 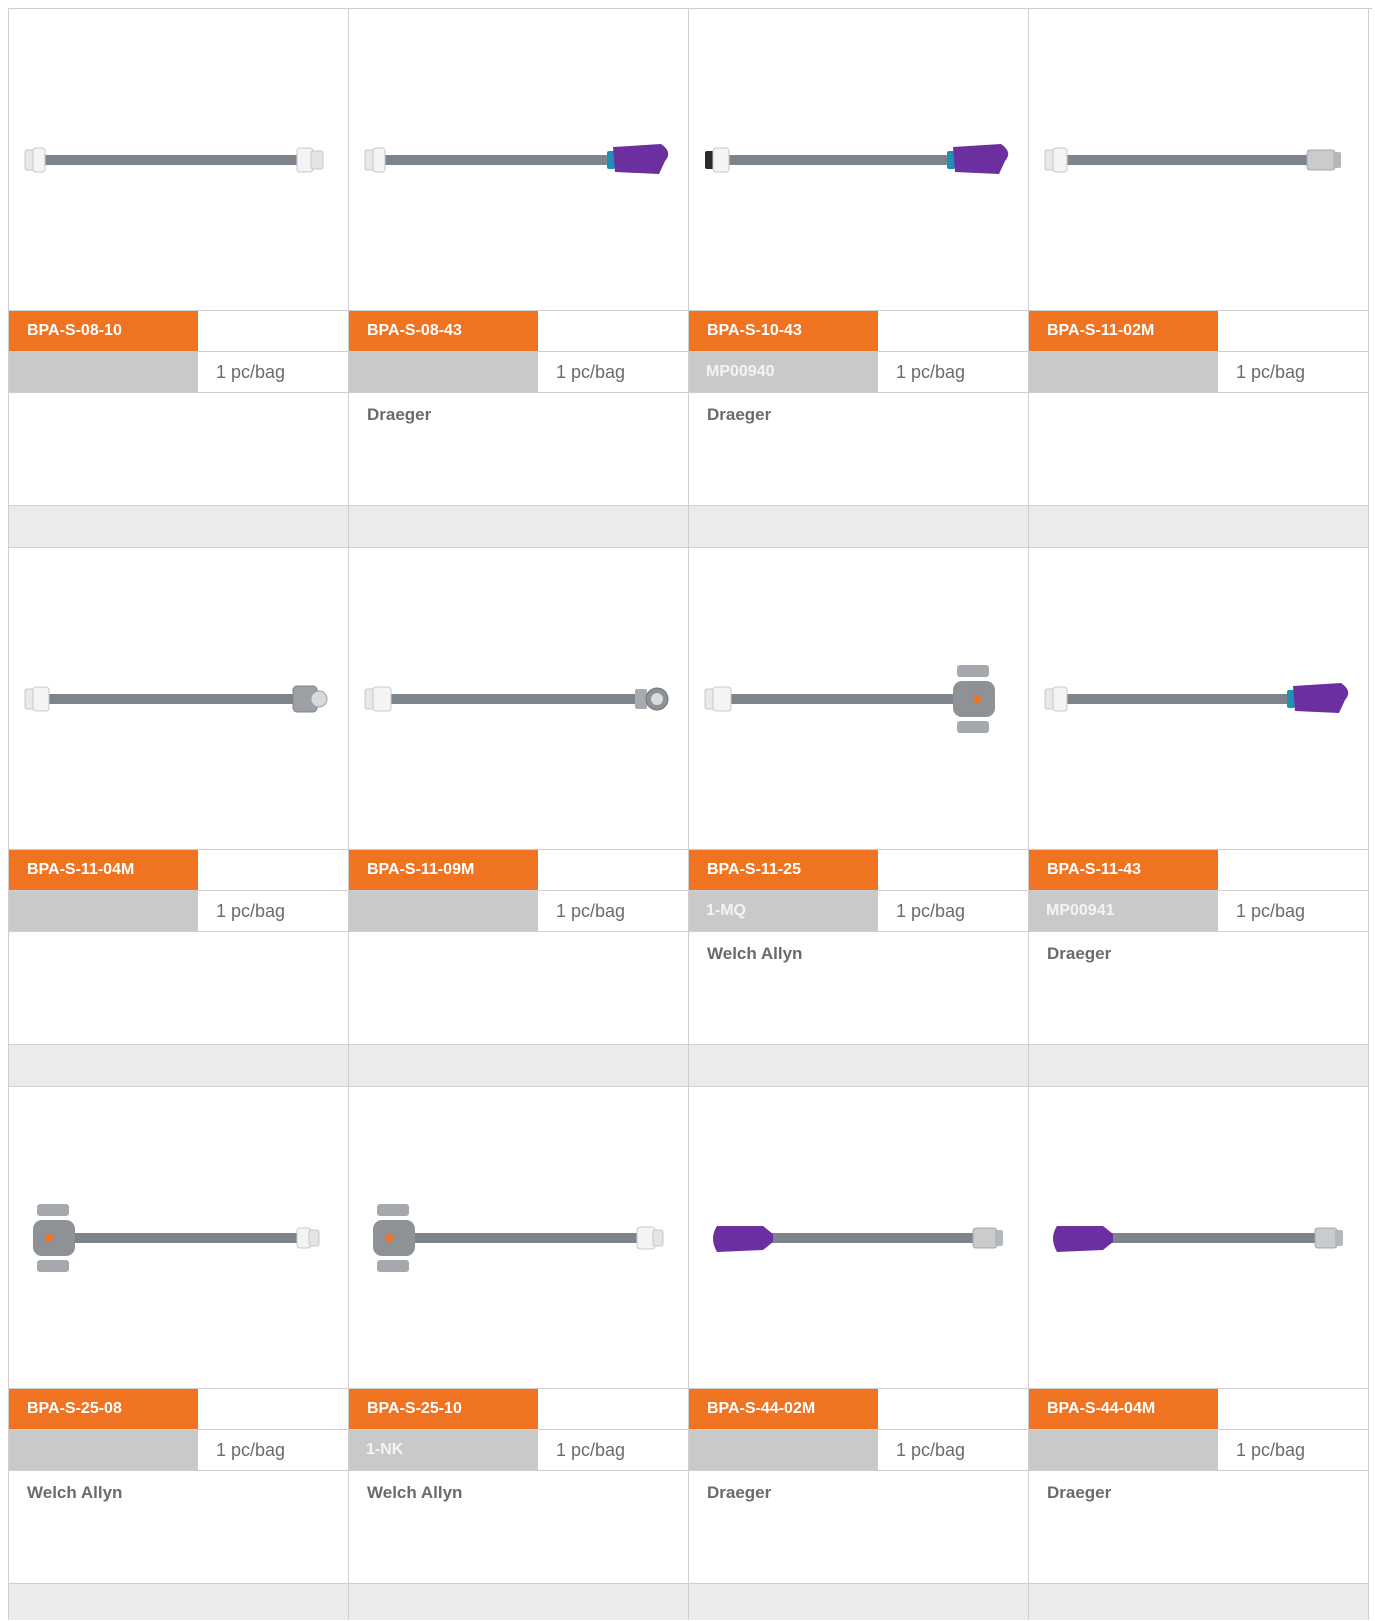 I want to click on product-card: BPA-S-44-04M 1 pc/bag Draeger, so click(x=1199, y=1353).